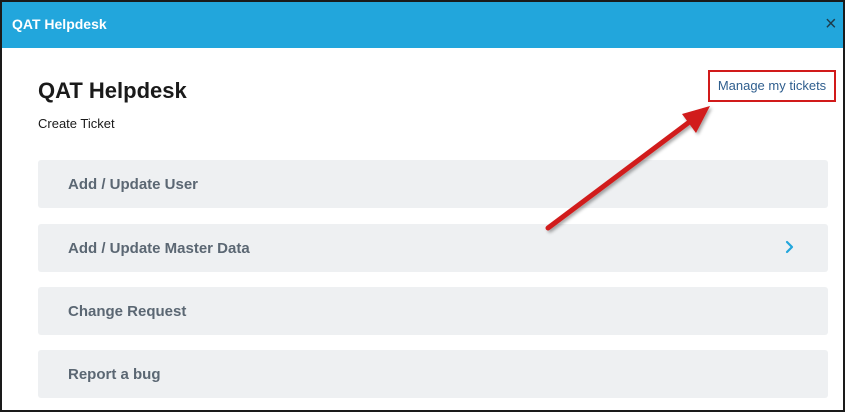  What do you see at coordinates (422, 25) in the screenshot?
I see `dialog-titlebar: QAT Helpdesk ×` at bounding box center [422, 25].